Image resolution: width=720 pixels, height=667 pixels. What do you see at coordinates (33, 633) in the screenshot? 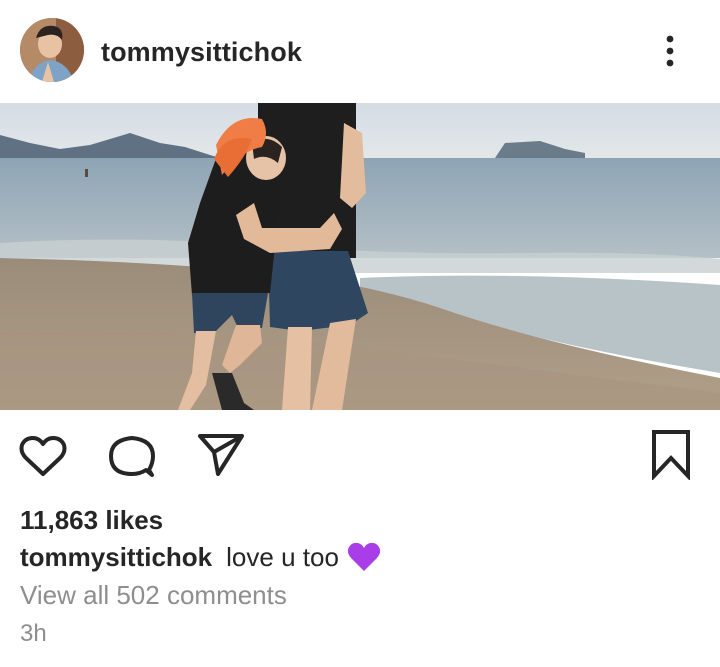
I see `post-timestamp: 3h` at bounding box center [33, 633].